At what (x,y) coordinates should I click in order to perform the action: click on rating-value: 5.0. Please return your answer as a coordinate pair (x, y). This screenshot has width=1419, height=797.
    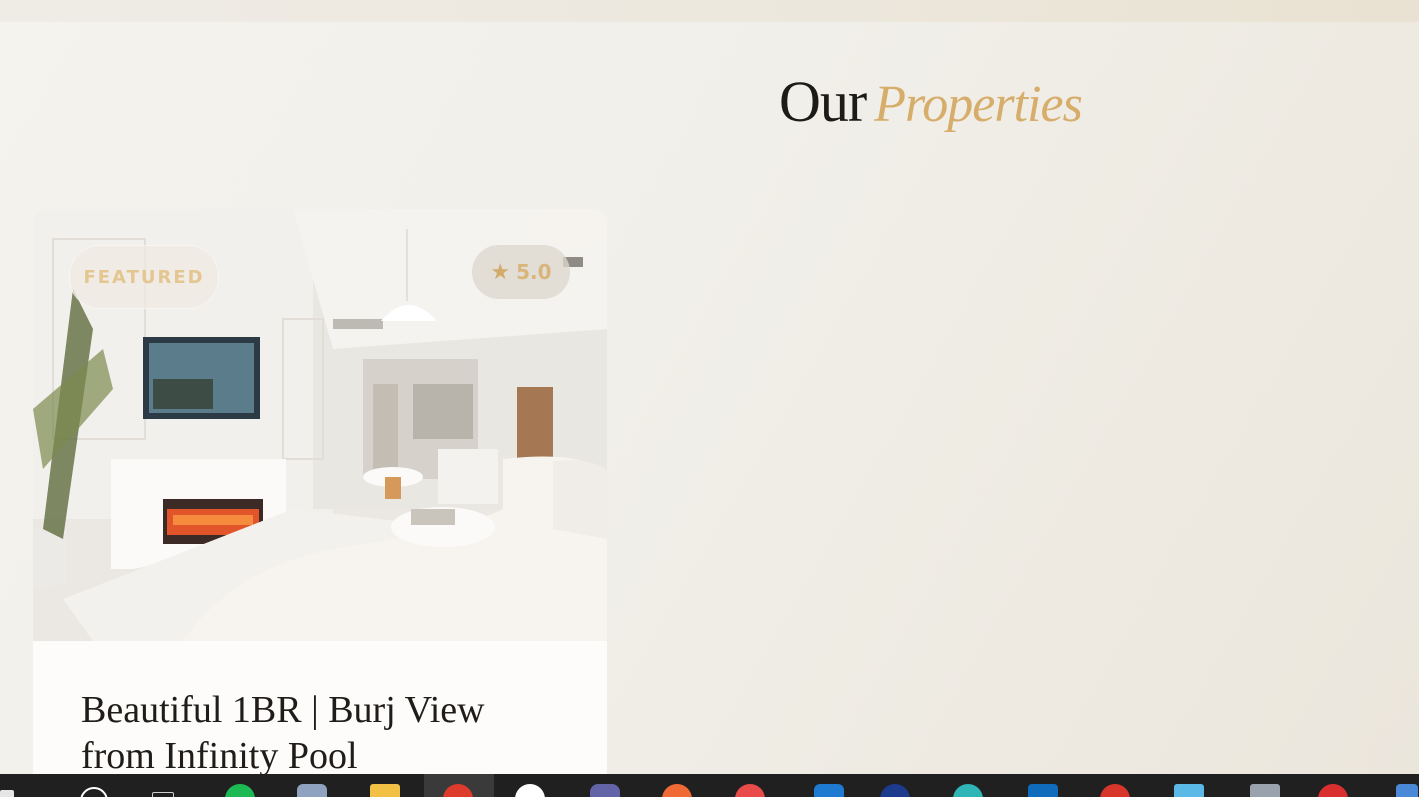
    Looking at the image, I should click on (534, 272).